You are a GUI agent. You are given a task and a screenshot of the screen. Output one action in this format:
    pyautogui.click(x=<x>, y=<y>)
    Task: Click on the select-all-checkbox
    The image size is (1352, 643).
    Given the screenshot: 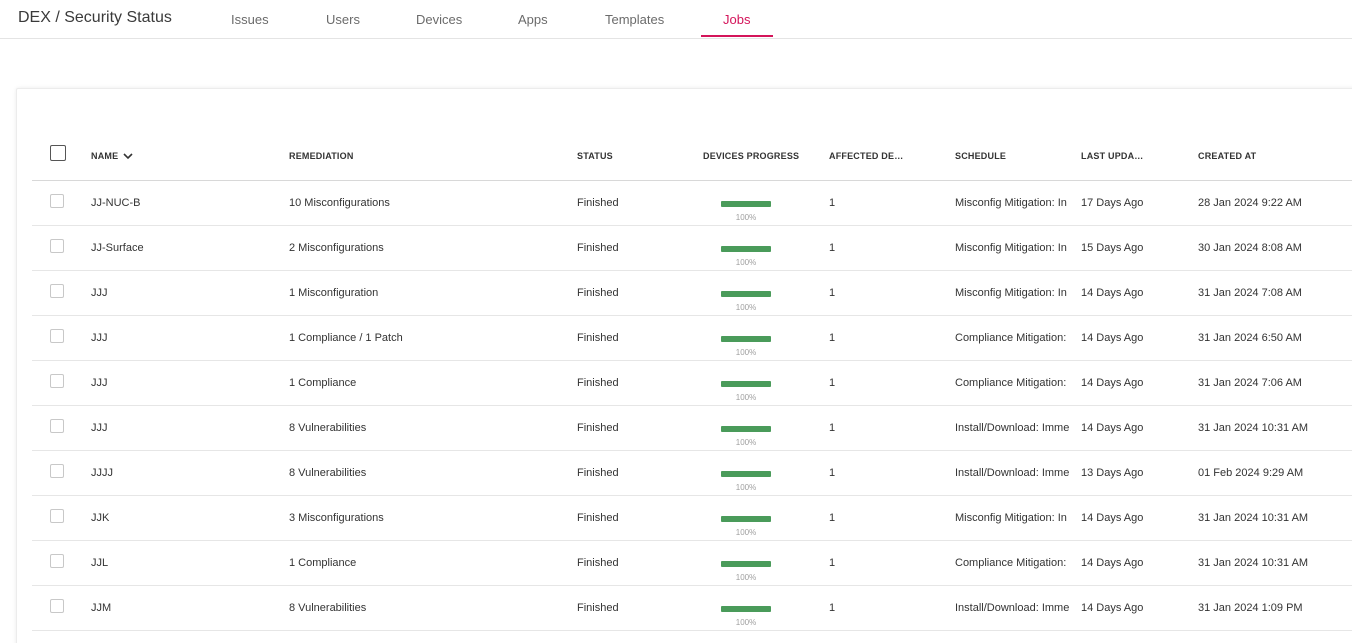 What is the action you would take?
    pyautogui.click(x=58, y=153)
    